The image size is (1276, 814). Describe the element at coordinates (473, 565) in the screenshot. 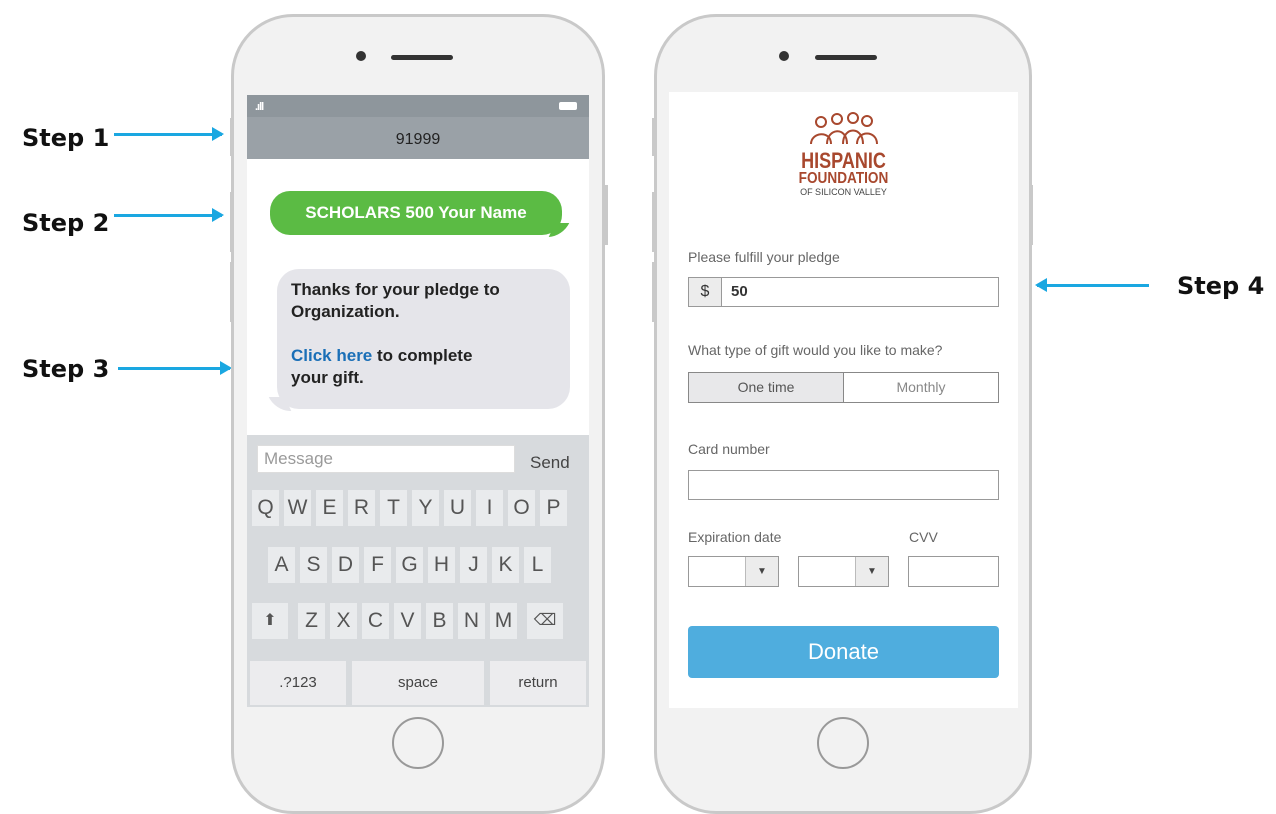

I see `key-j: J` at that location.